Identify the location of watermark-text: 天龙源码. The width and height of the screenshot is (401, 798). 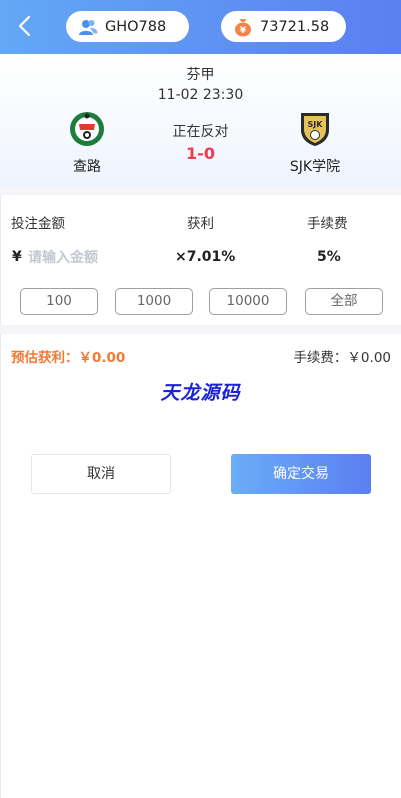
(200, 393).